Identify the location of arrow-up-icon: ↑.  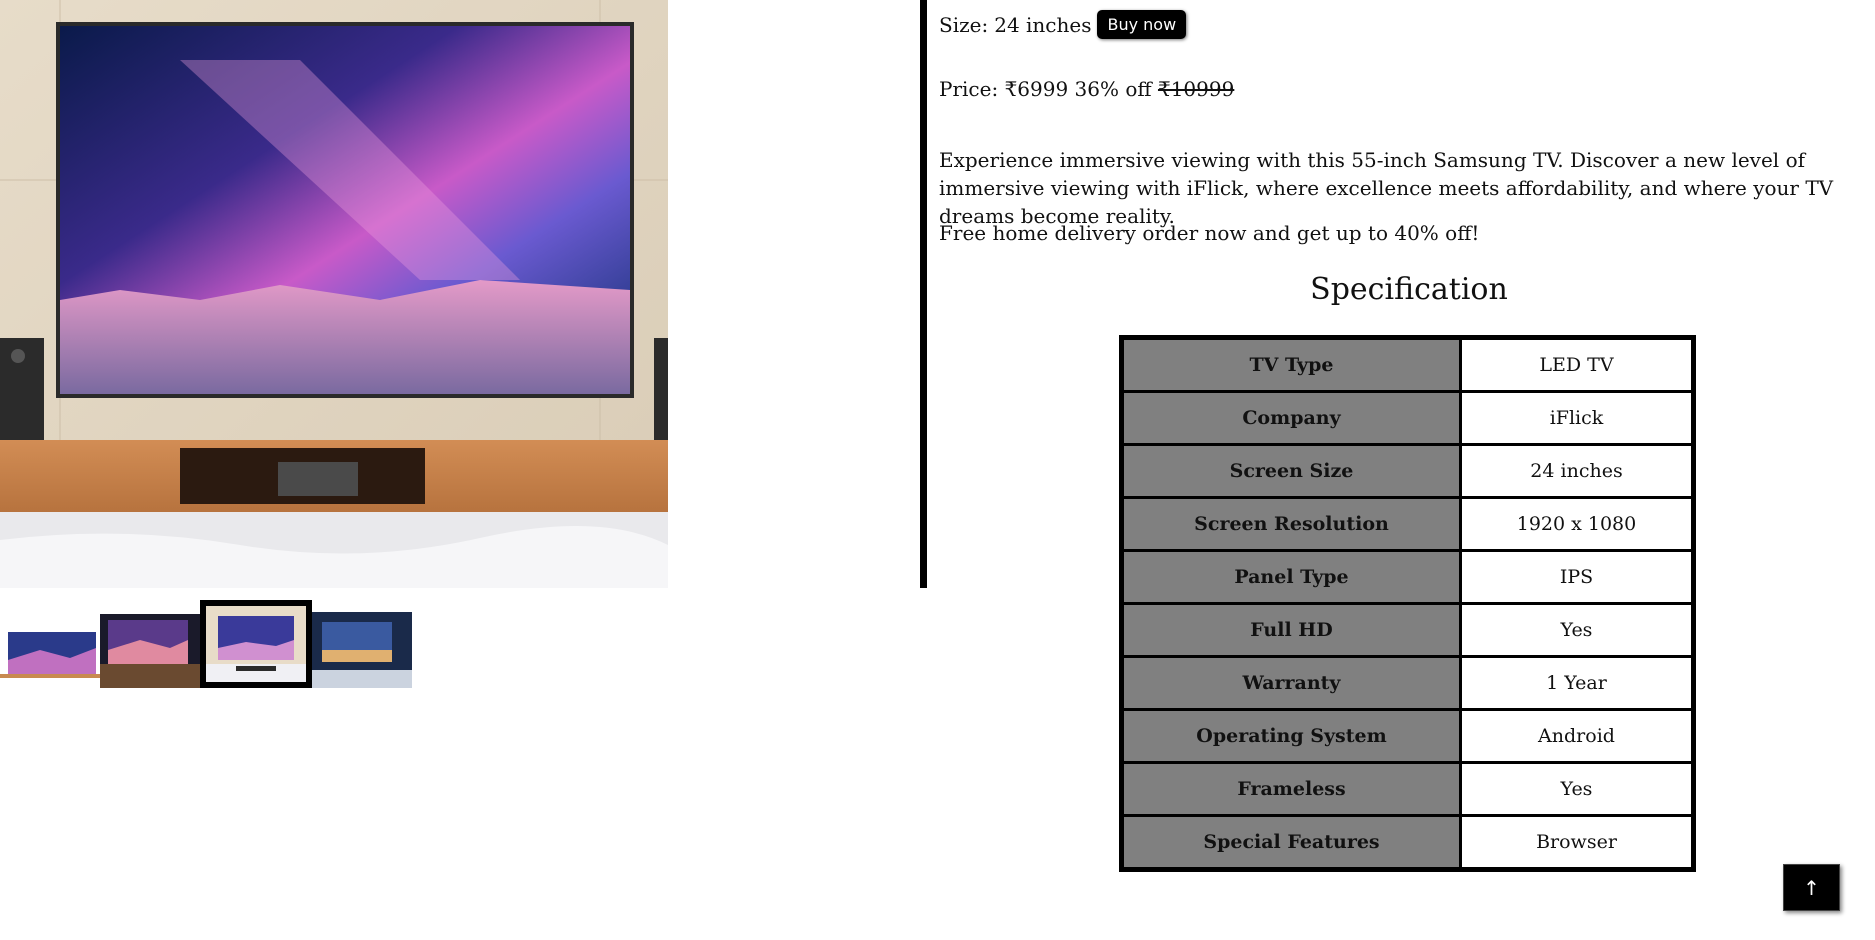
(1811, 887).